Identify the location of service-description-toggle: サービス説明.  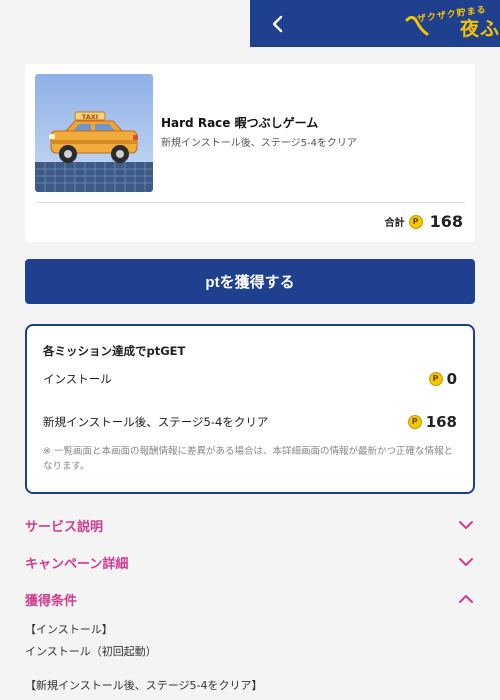
(250, 525).